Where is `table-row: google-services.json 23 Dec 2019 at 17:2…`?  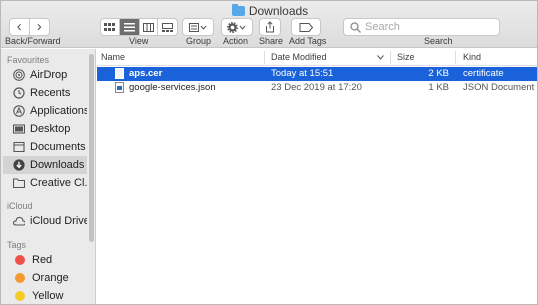 table-row: google-services.json 23 Dec 2019 at 17:2… is located at coordinates (317, 88).